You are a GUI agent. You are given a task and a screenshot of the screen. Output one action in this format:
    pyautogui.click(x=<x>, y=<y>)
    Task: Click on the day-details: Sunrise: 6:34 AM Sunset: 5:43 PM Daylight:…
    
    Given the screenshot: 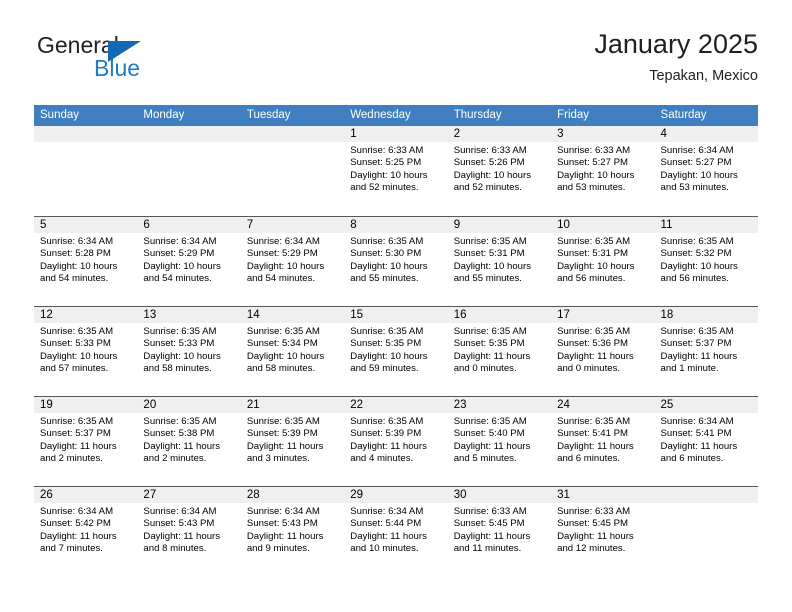 What is the action you would take?
    pyautogui.click(x=188, y=529)
    